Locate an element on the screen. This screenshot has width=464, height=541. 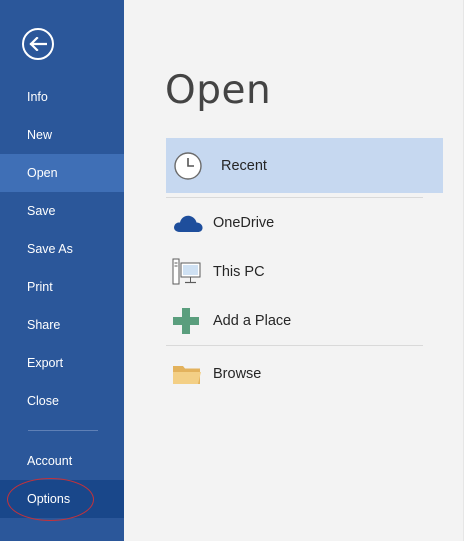
nav-item-print: Print is located at coordinates (62, 287).